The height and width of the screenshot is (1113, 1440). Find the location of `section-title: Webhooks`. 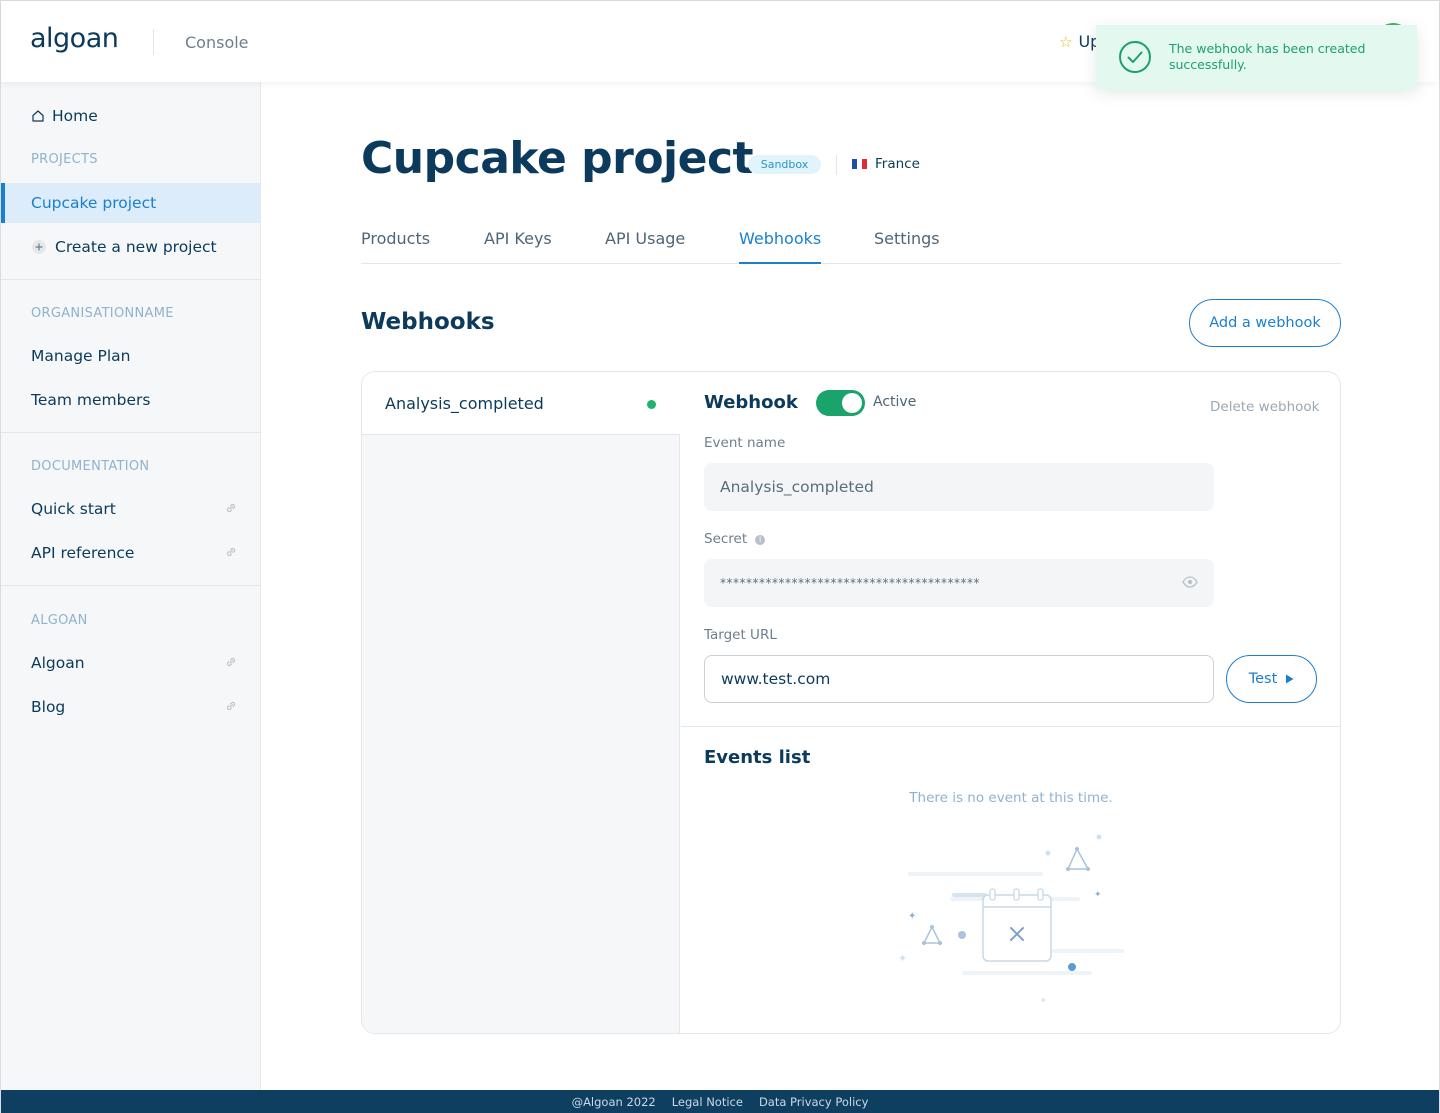

section-title: Webhooks is located at coordinates (428, 322).